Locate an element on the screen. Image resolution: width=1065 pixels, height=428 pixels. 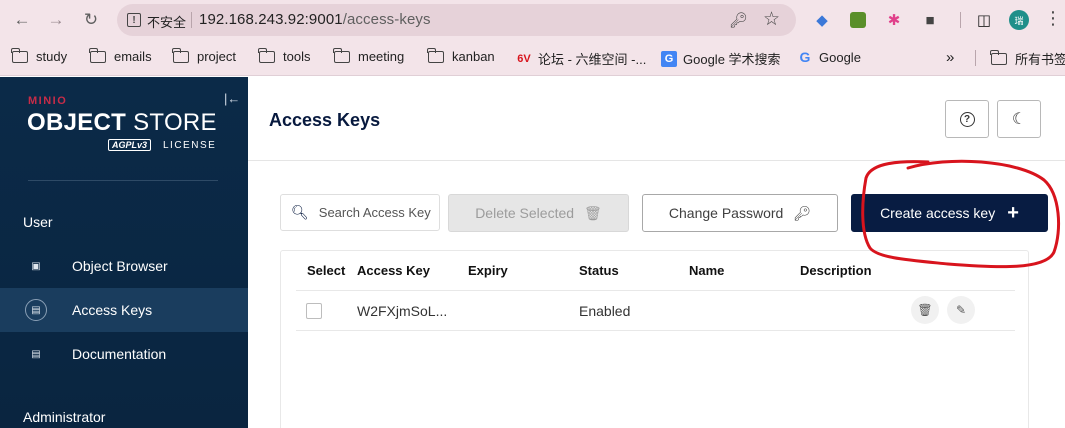
sidebar-item-object-browser: ▣ Object Browser is located at coordinates (124, 266).